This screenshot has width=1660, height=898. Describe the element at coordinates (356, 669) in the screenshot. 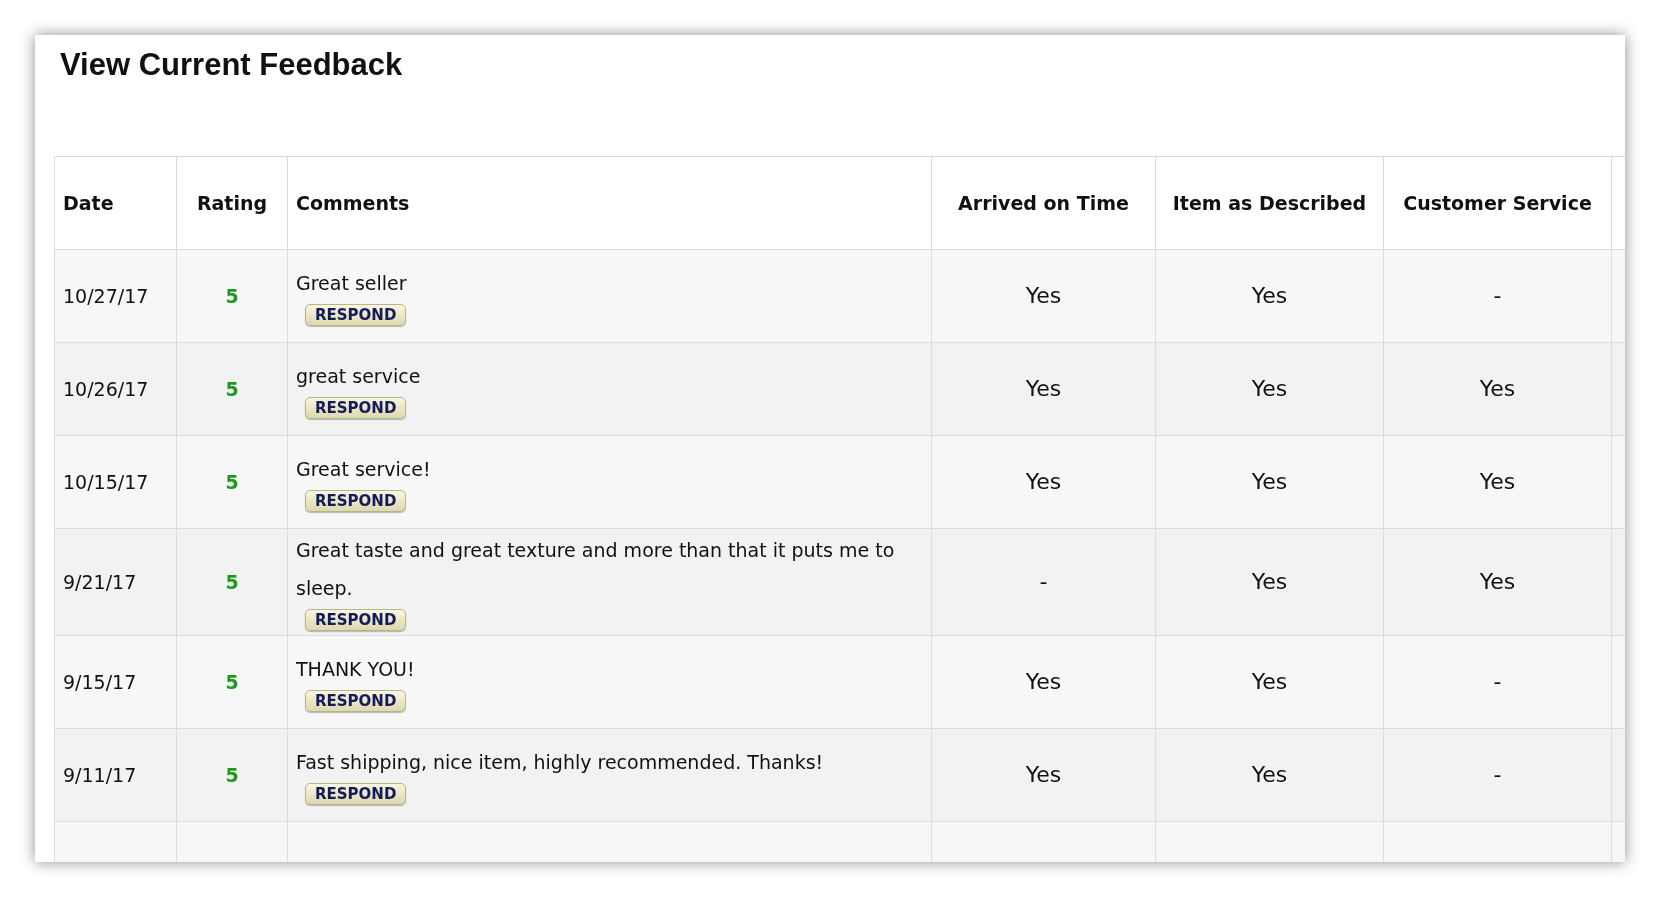

I see `comment-text: THANK YOU!` at that location.